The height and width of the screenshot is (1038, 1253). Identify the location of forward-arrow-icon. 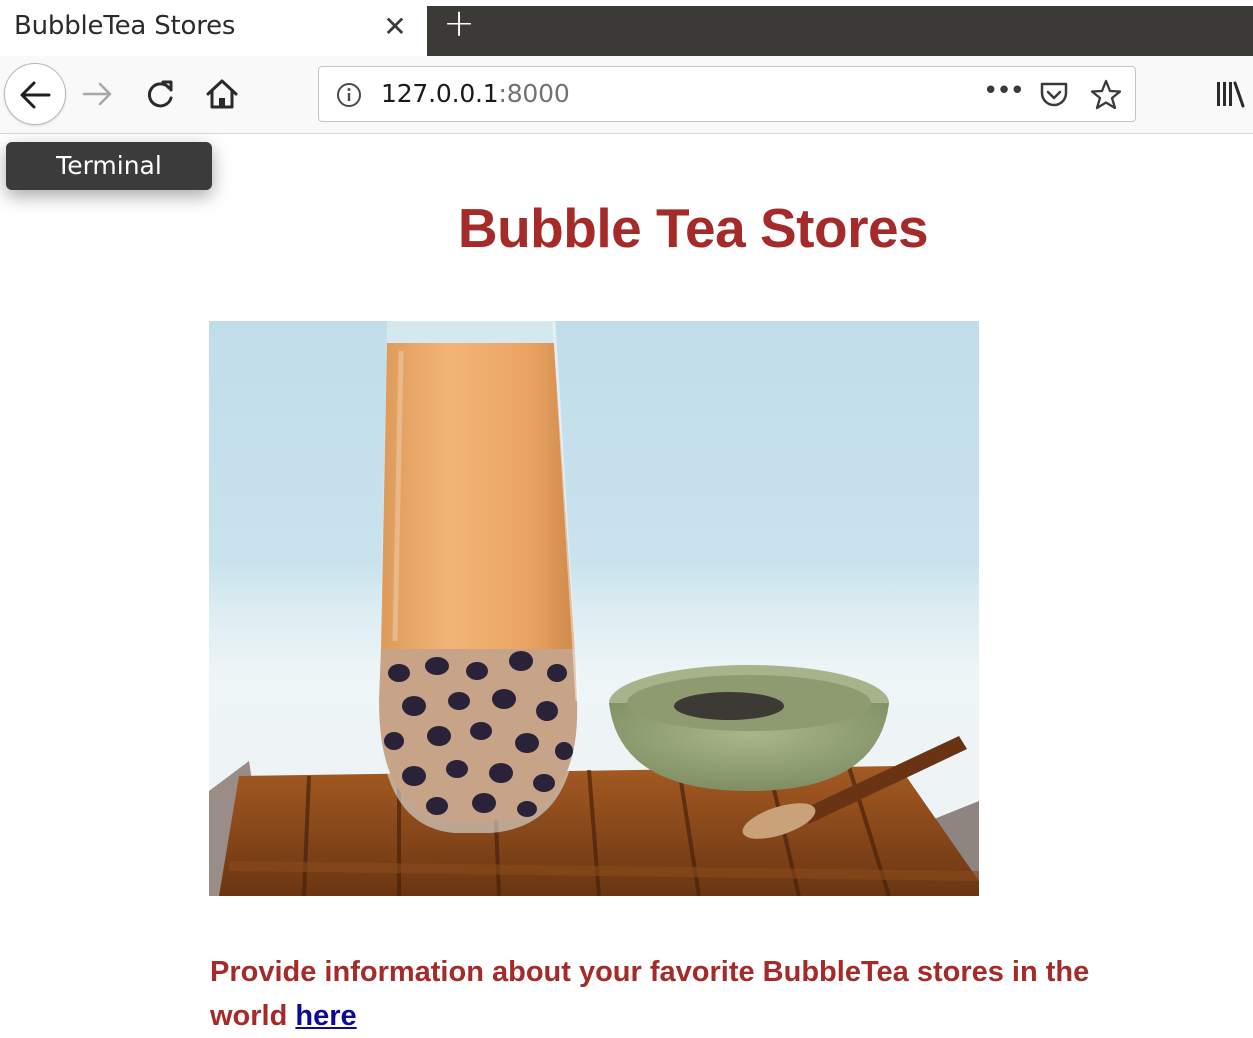
(97, 94).